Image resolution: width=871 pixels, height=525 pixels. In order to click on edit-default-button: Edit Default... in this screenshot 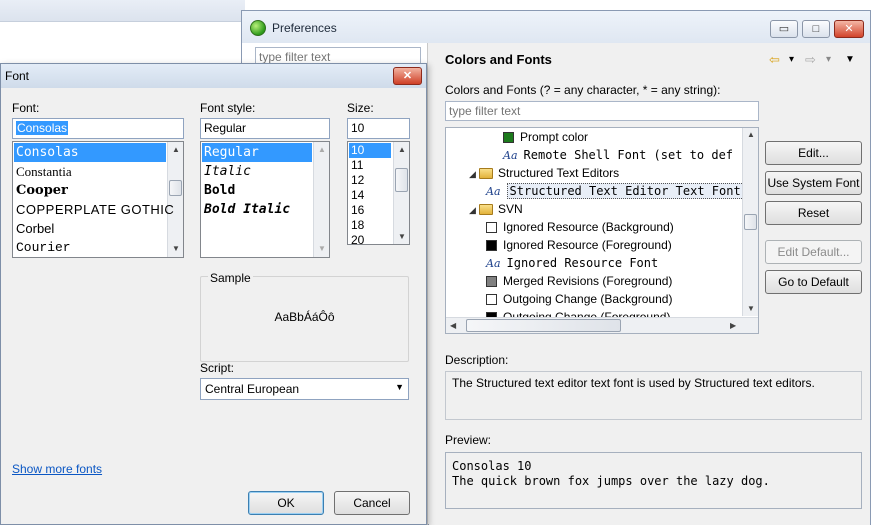, I will do `click(813, 252)`.